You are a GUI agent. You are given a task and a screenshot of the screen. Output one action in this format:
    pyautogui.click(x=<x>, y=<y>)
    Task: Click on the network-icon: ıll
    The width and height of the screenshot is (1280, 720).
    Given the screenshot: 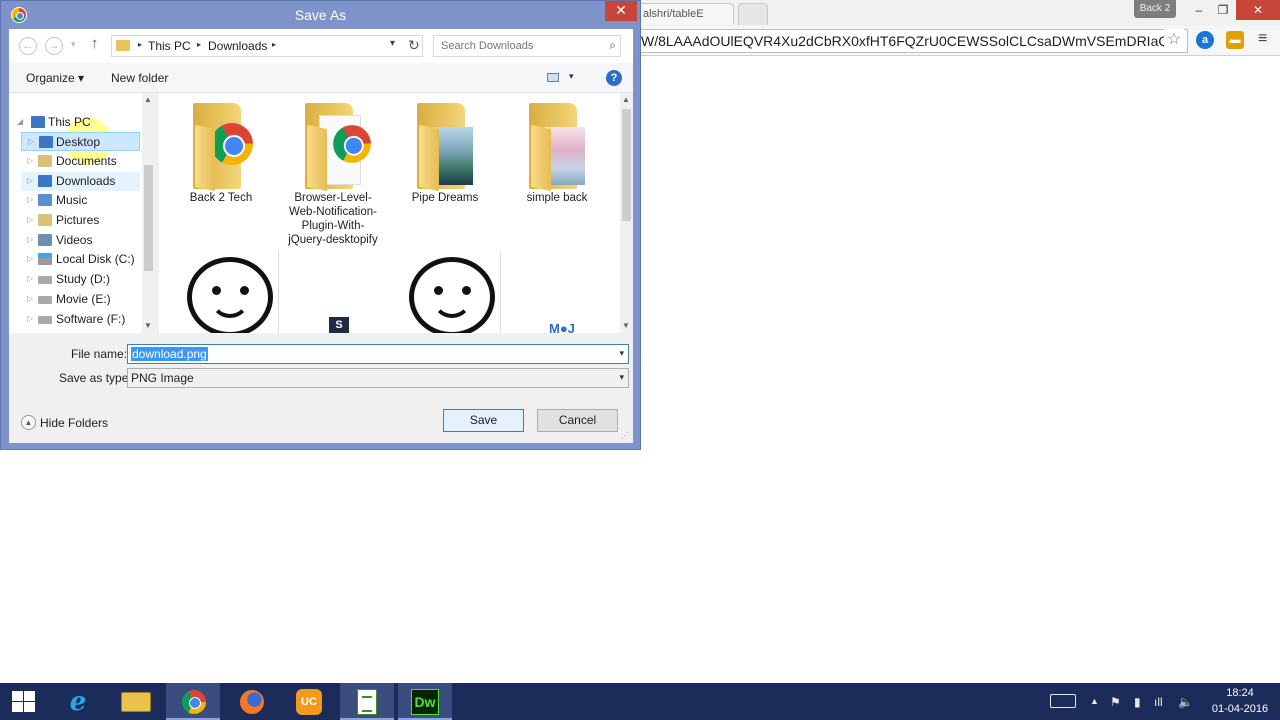 What is the action you would take?
    pyautogui.click(x=1158, y=702)
    